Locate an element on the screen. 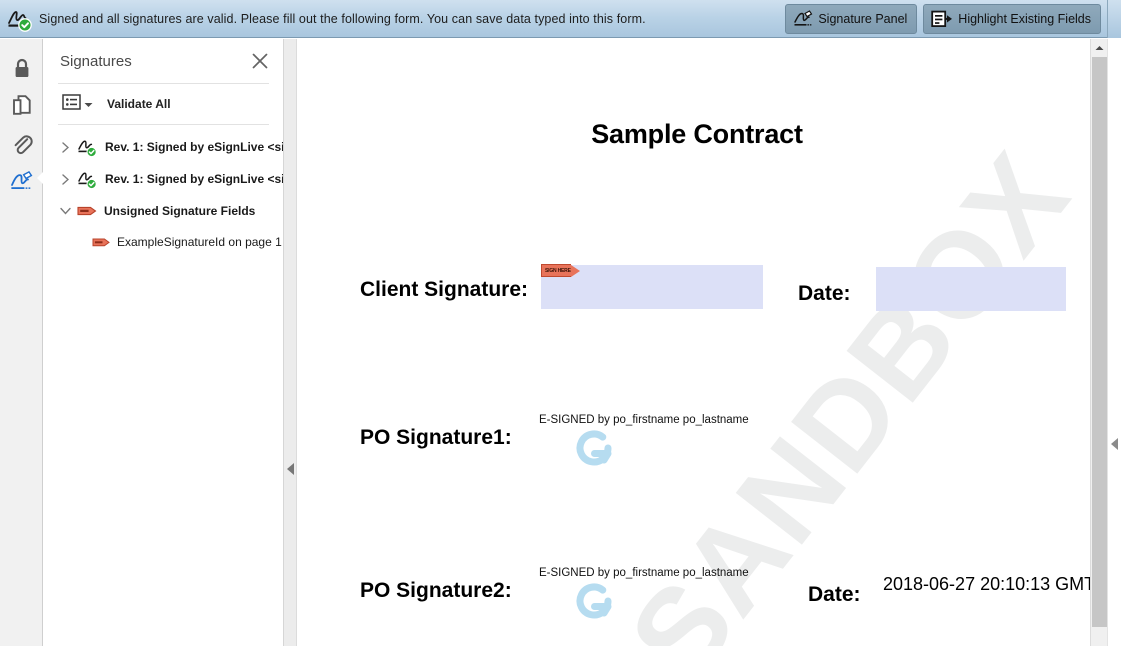  tree-row: ExampleSignatureId on page 1 is located at coordinates (163, 242).